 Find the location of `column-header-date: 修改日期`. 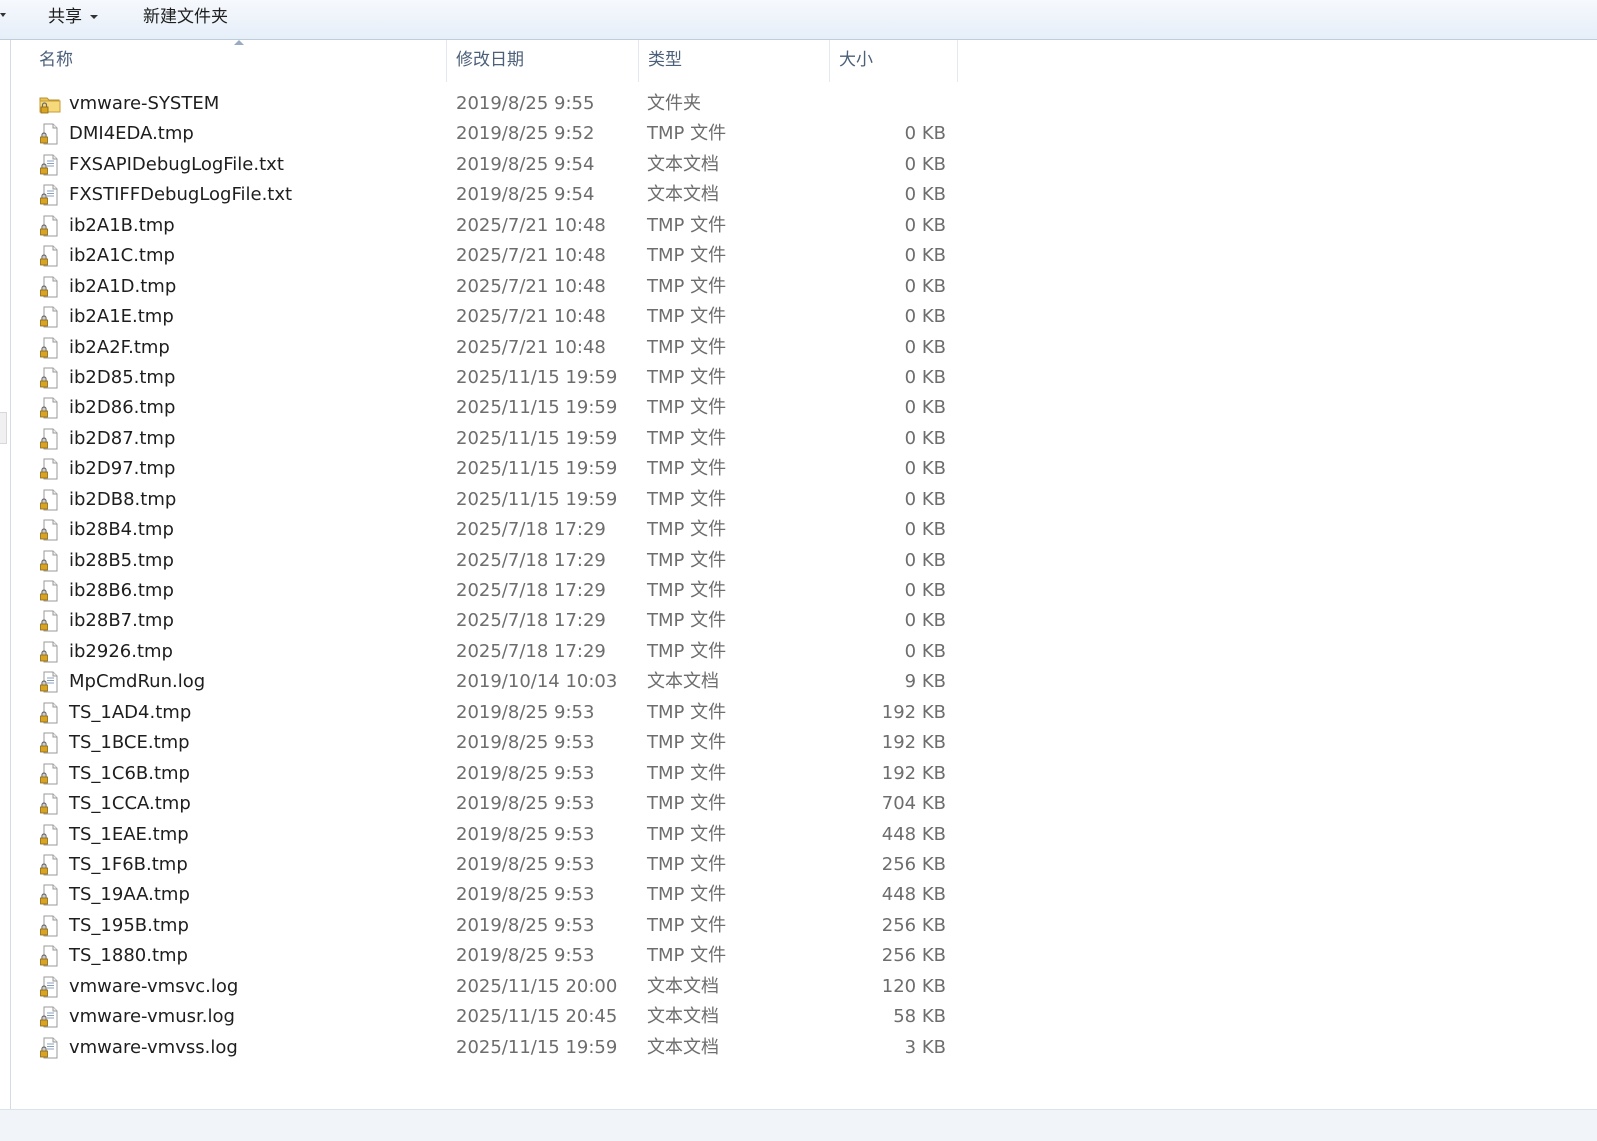

column-header-date: 修改日期 is located at coordinates (543, 61).